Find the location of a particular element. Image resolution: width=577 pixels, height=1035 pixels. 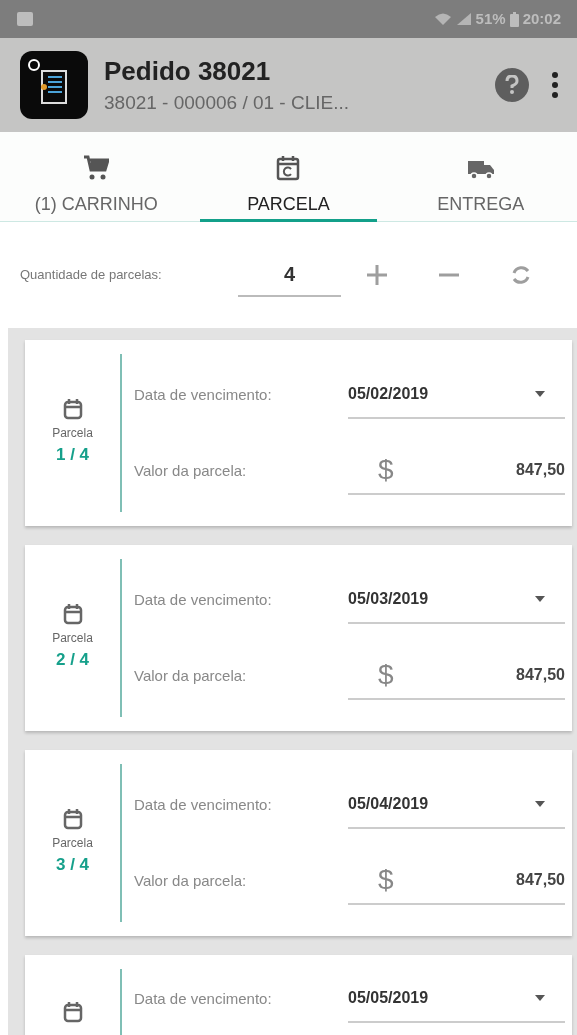

installment-number: 1 / 4 is located at coordinates (72, 455).